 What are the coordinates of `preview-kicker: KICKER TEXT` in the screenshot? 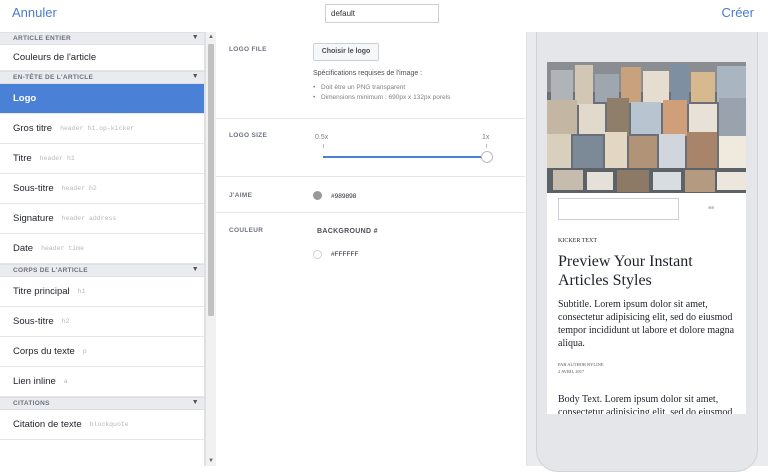 It's located at (578, 241).